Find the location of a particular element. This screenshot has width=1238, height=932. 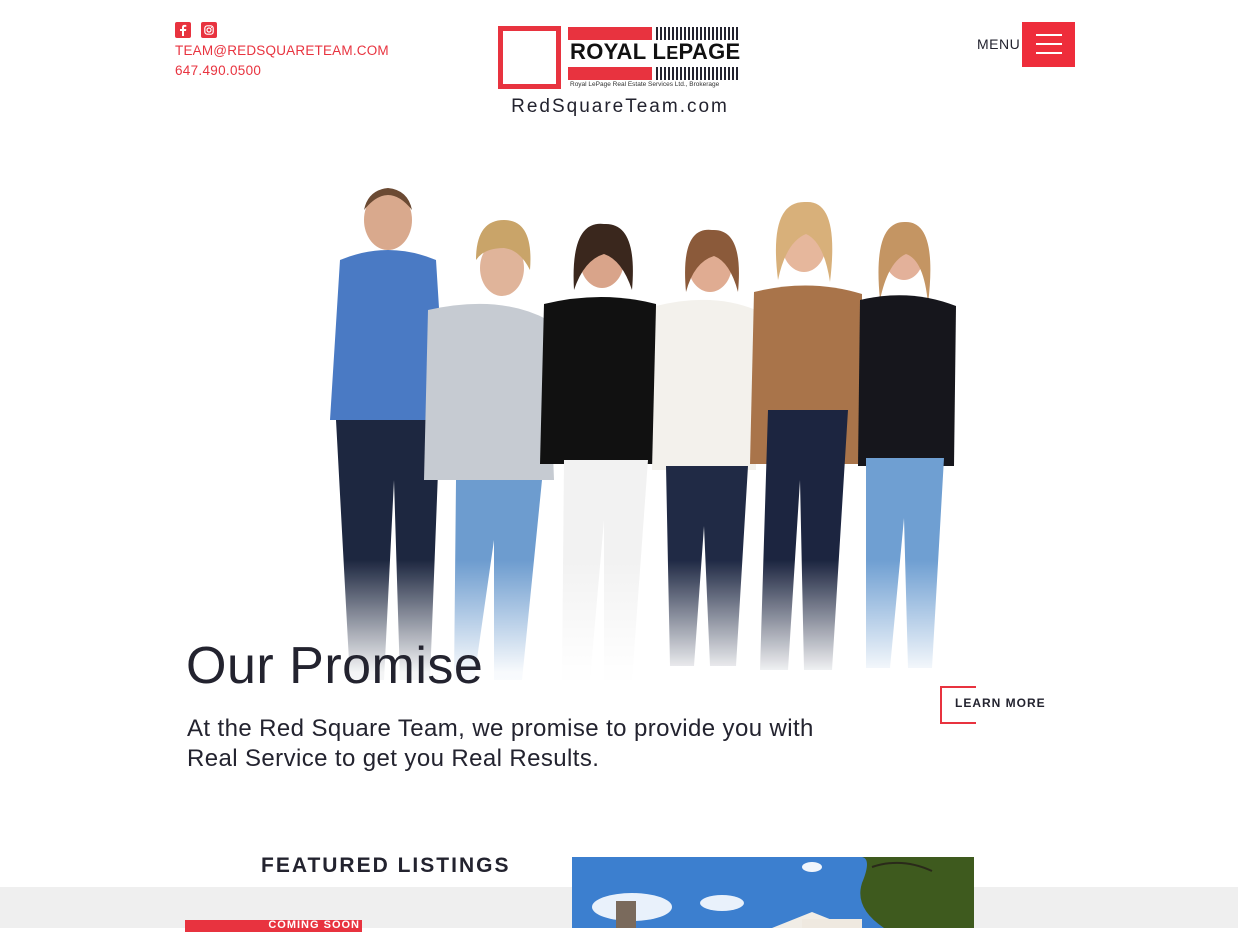

learn-more-label: LEARN MORE is located at coordinates (1000, 703).